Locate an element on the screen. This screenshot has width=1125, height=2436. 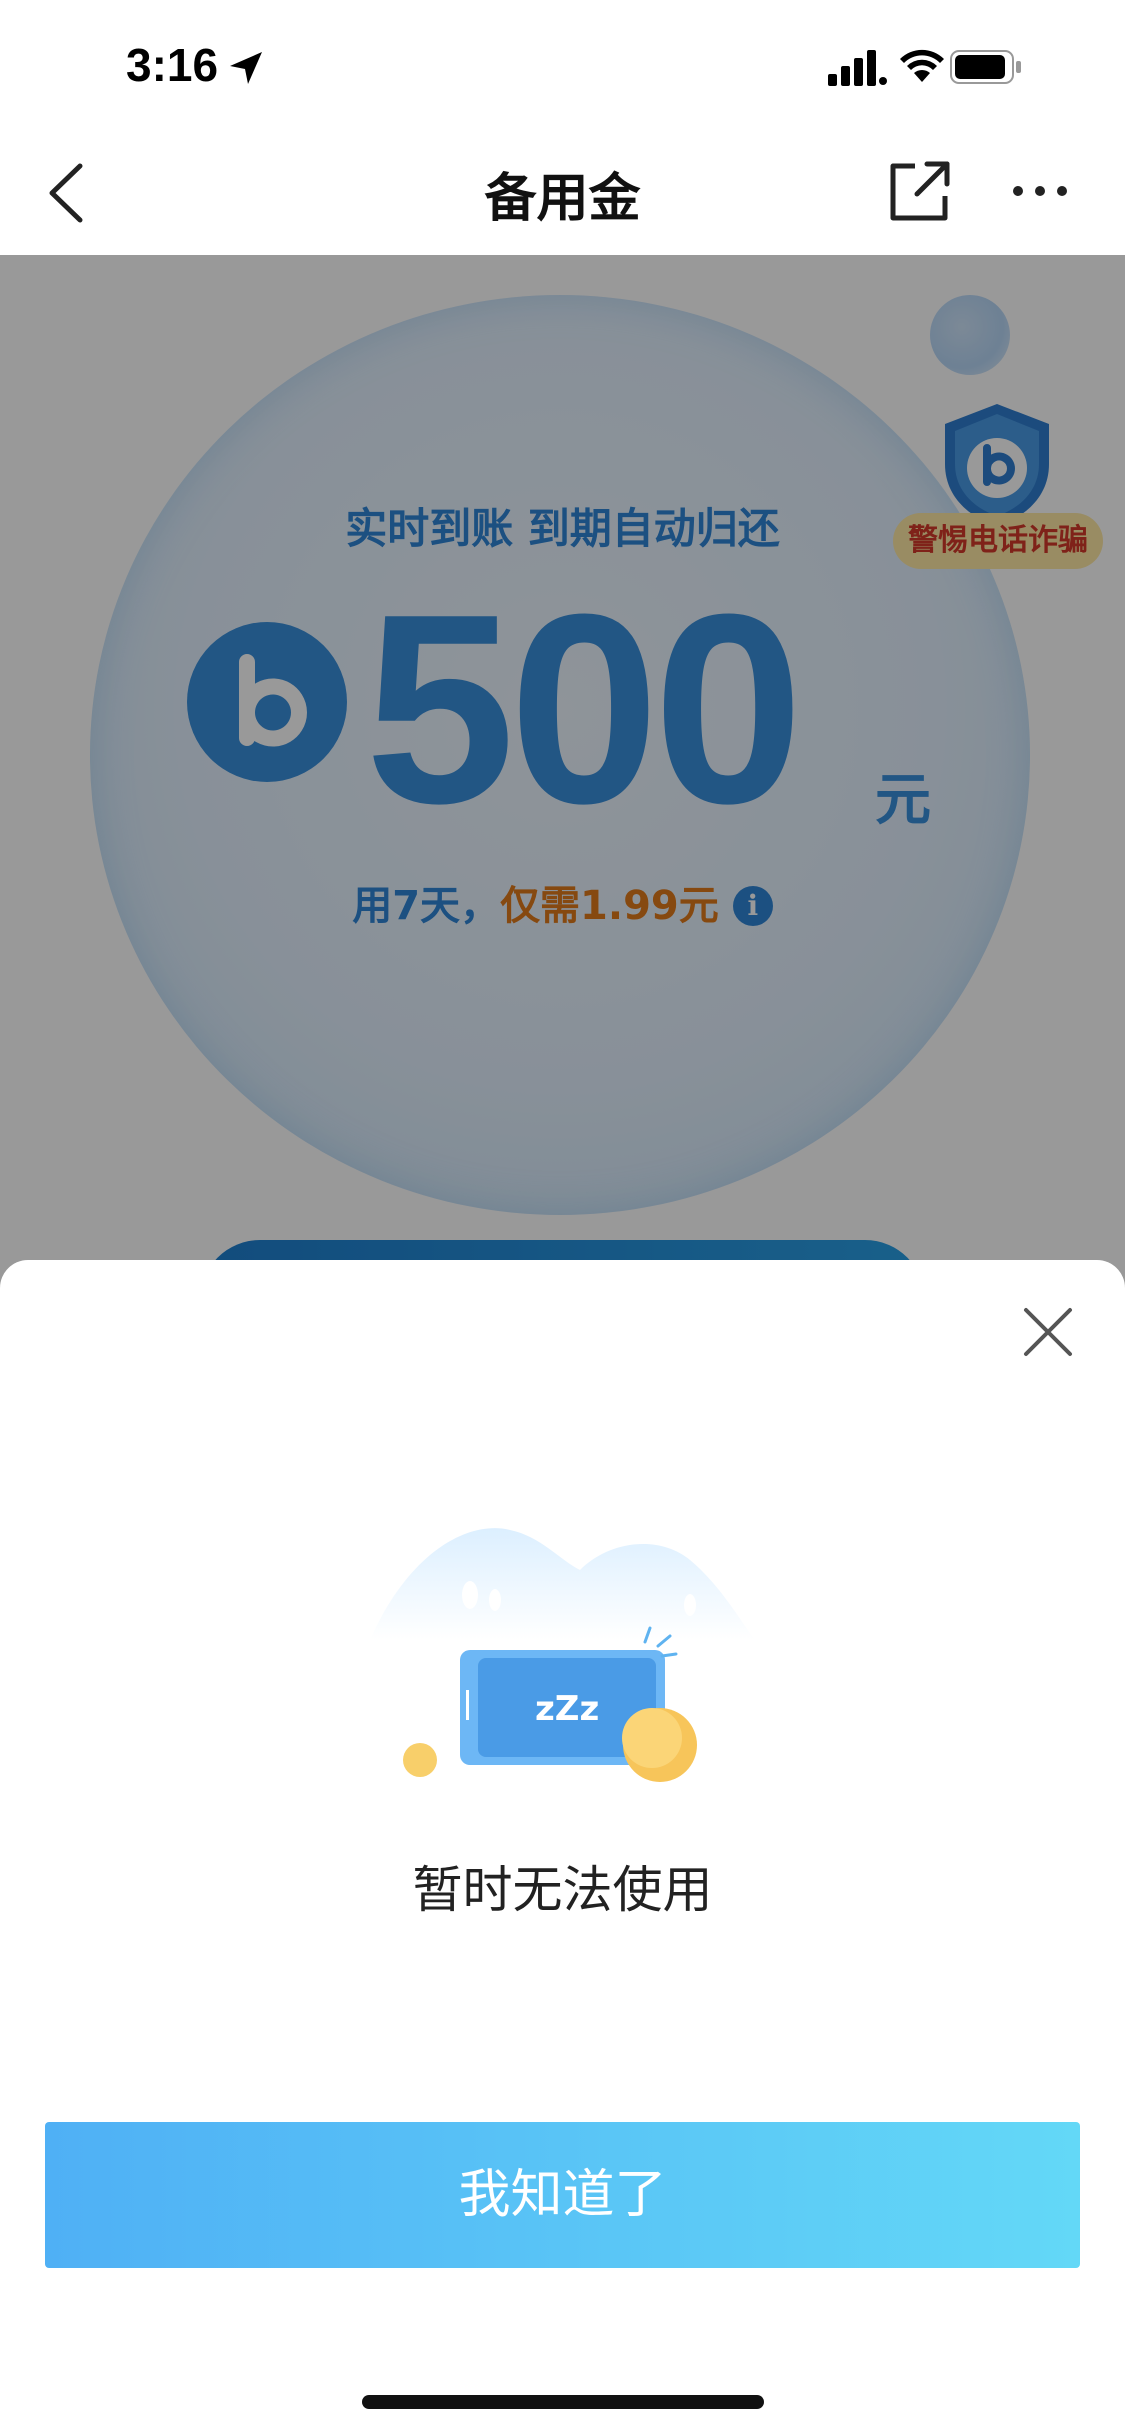
acknowledge-button: 我知道了 is located at coordinates (562, 2195).